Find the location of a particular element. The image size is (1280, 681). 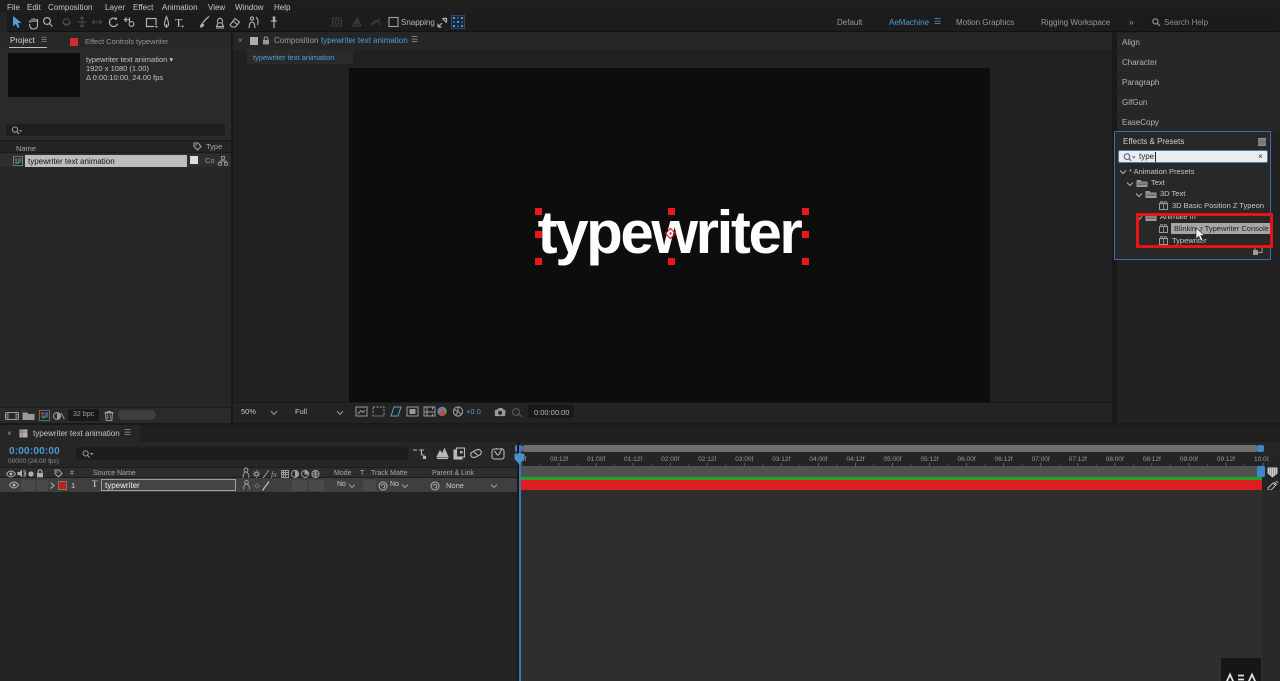

svg-text: 04:12f is located at coordinates (855, 459).